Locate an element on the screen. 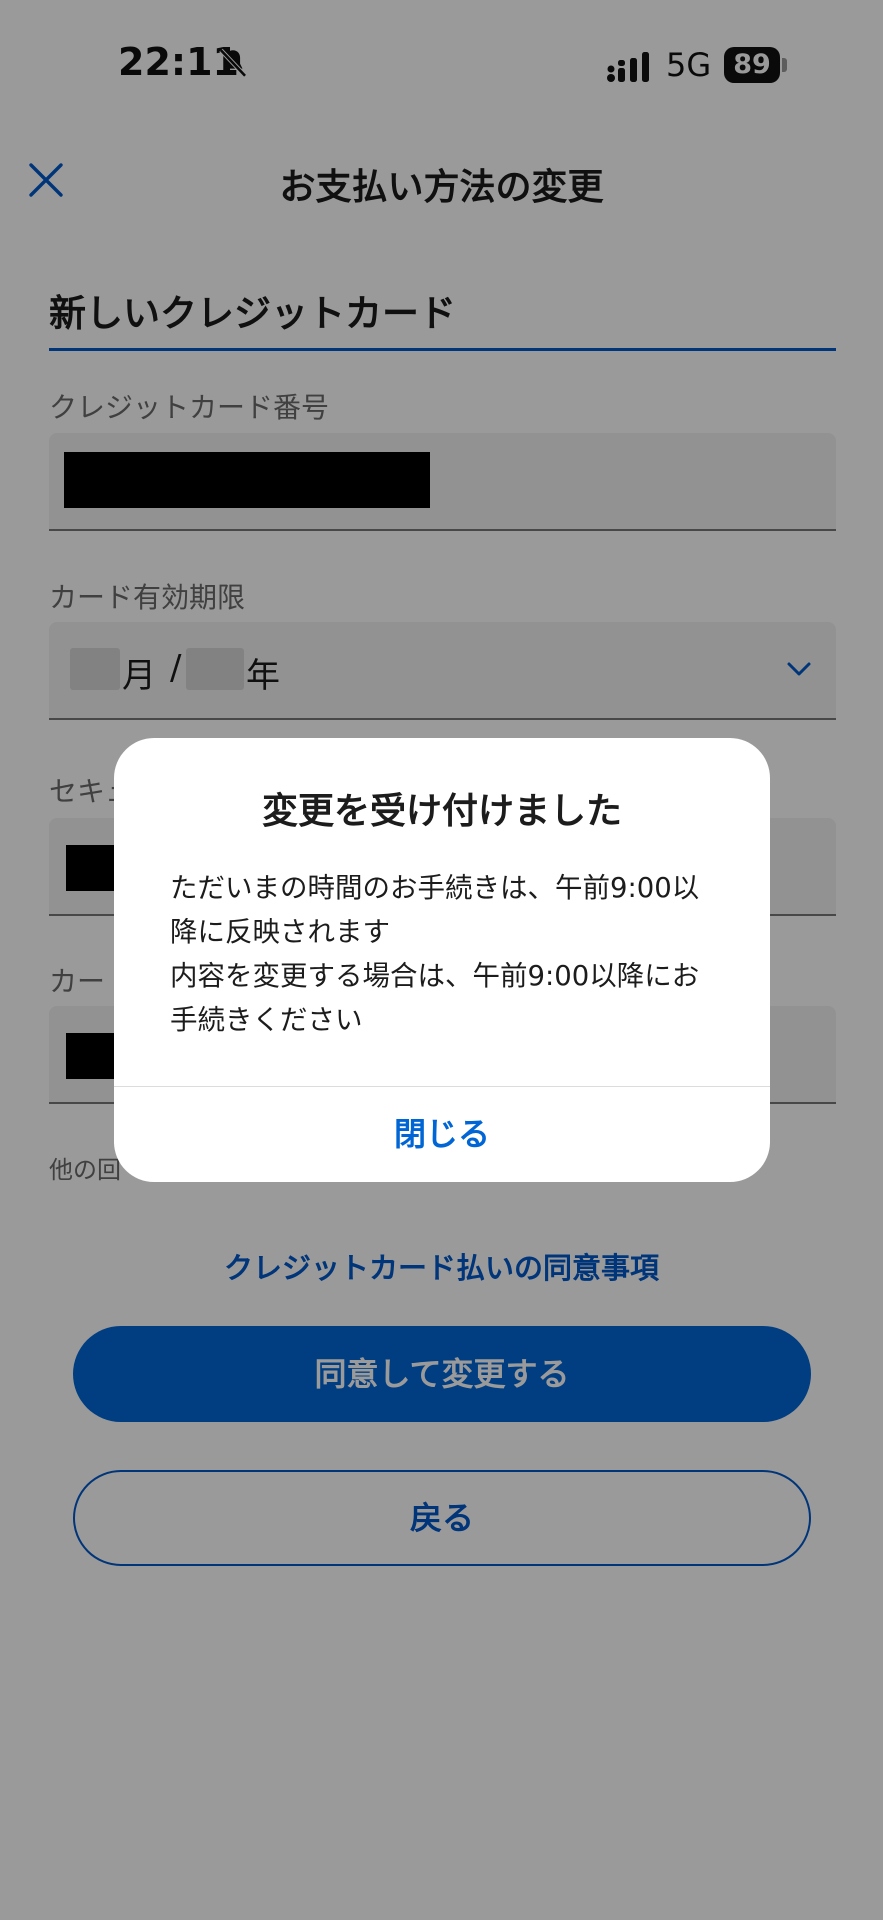 The width and height of the screenshot is (883, 1920). dialog-message-line: ただいまの時間のお手続きは、午前9:00以 is located at coordinates (435, 888).